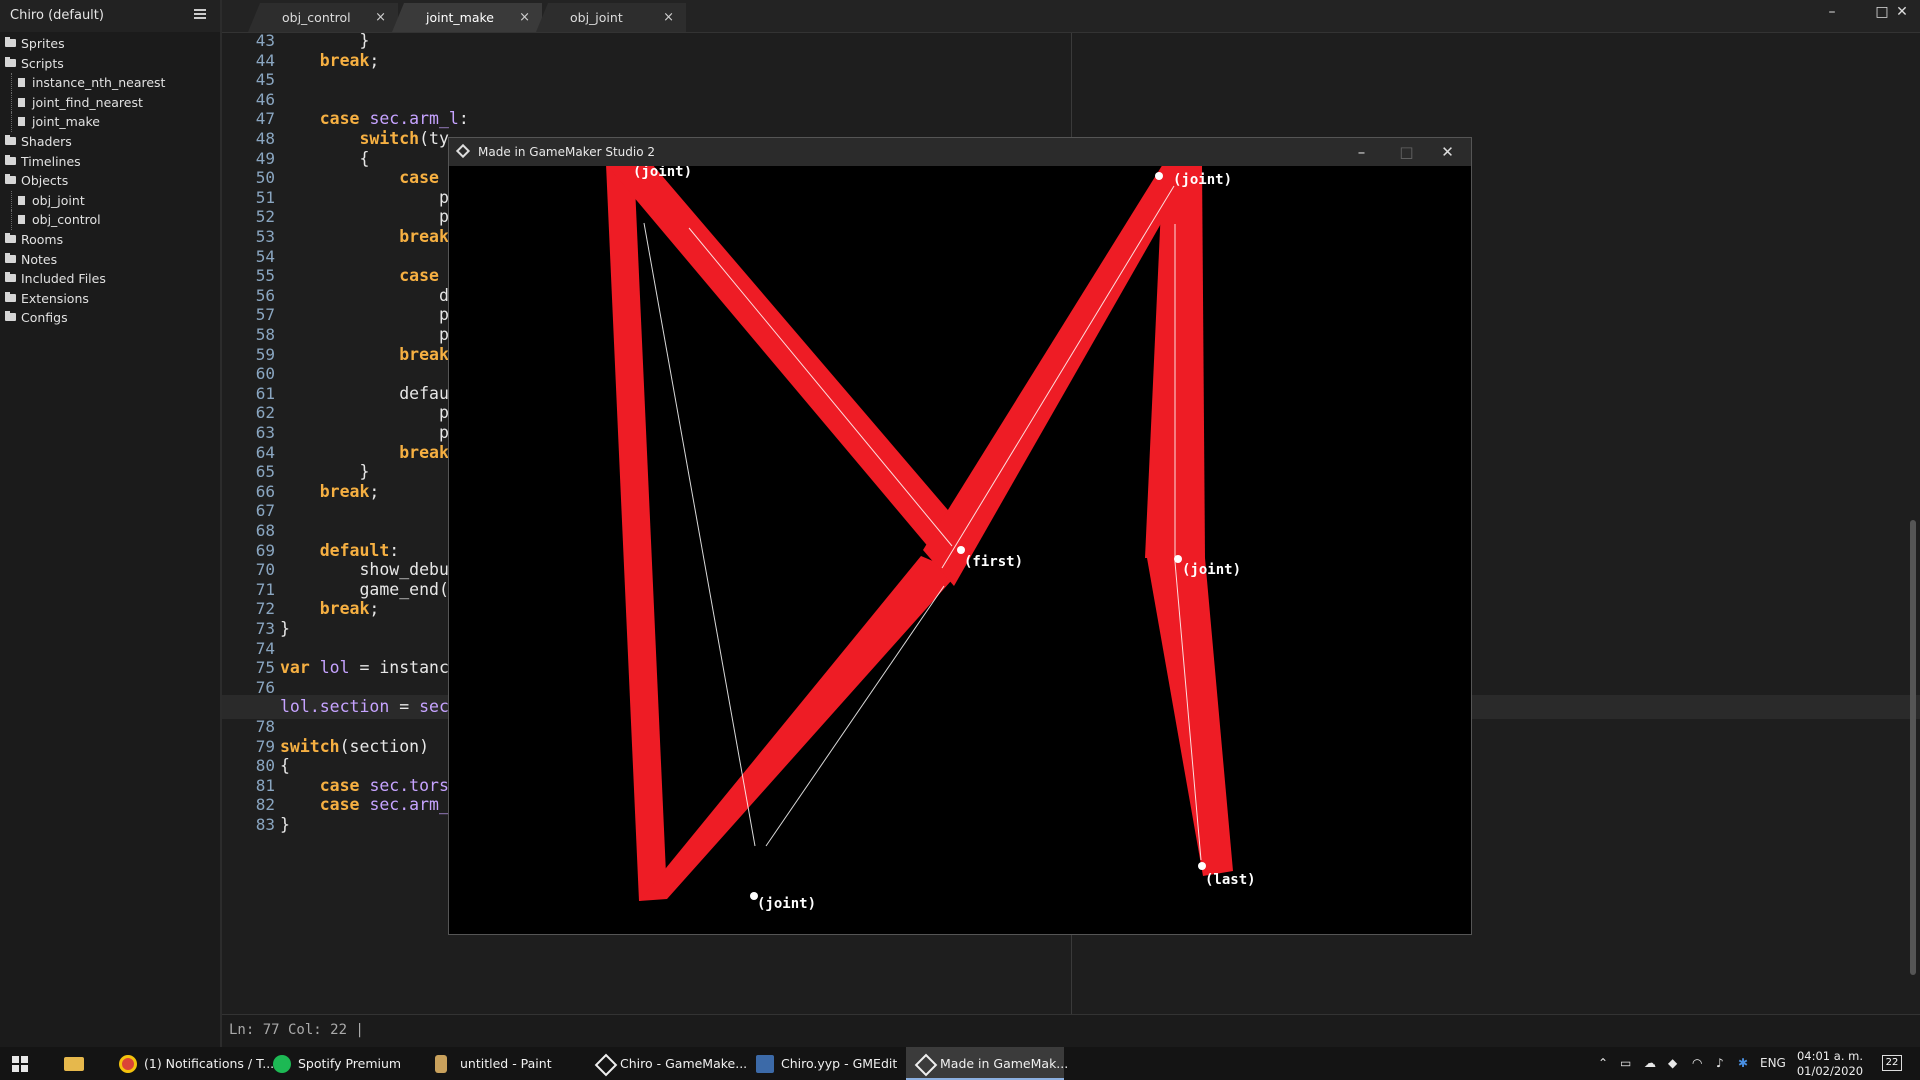 This screenshot has height=1080, width=1920. Describe the element at coordinates (282, 1064) in the screenshot. I see `spotify-icon` at that location.